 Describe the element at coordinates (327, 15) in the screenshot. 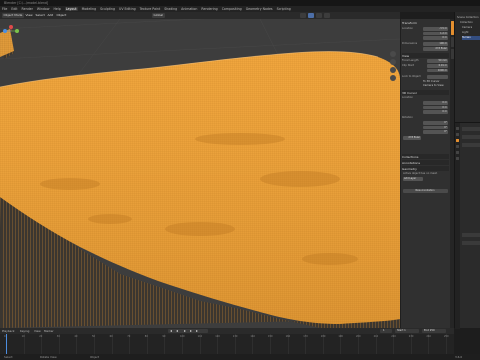

I see `rendered-shading-button` at that location.